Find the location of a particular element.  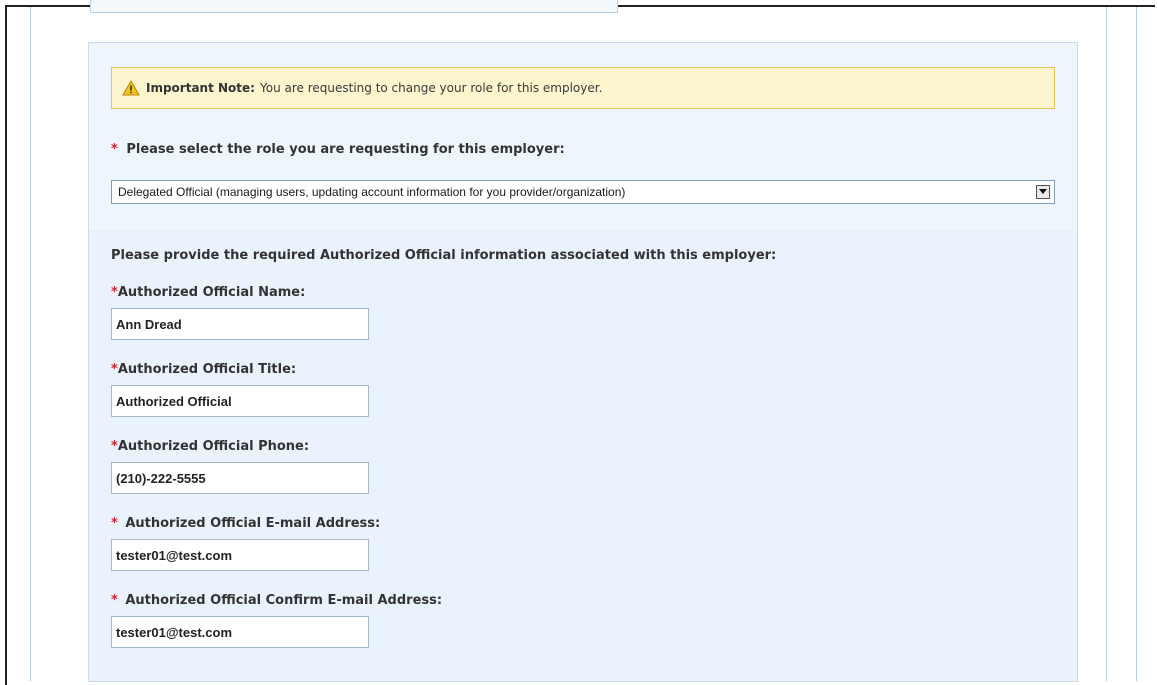

authorized-official-phone-input is located at coordinates (240, 478).